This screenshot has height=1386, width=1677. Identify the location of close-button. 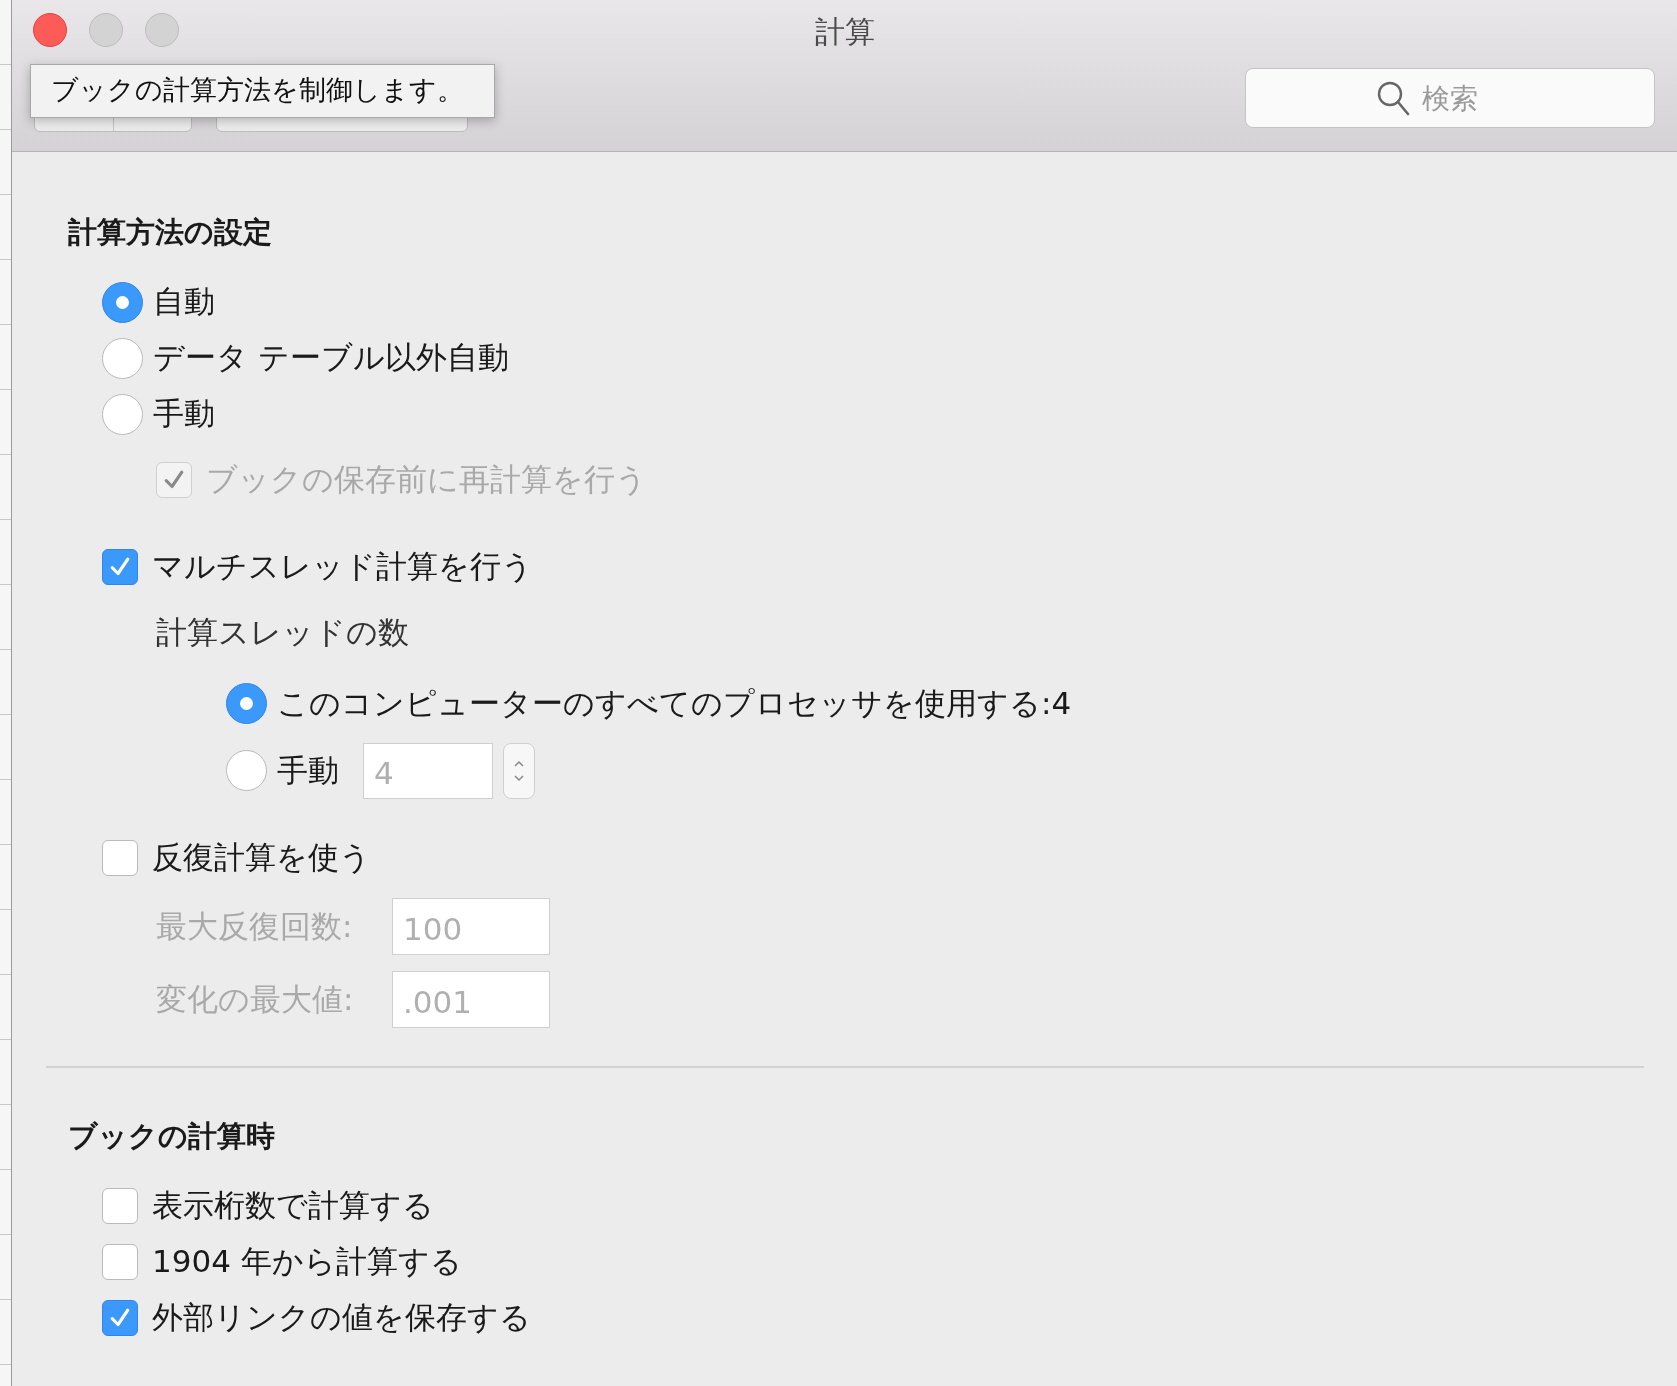
(50, 30).